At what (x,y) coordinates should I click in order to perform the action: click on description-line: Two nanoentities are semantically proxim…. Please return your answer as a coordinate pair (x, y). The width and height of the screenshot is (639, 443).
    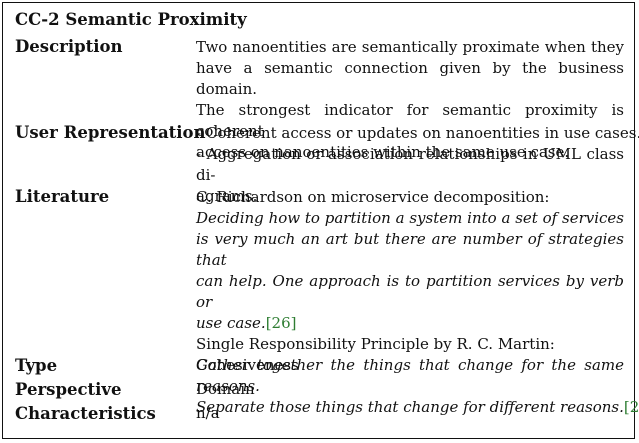
    Looking at the image, I should click on (410, 47).